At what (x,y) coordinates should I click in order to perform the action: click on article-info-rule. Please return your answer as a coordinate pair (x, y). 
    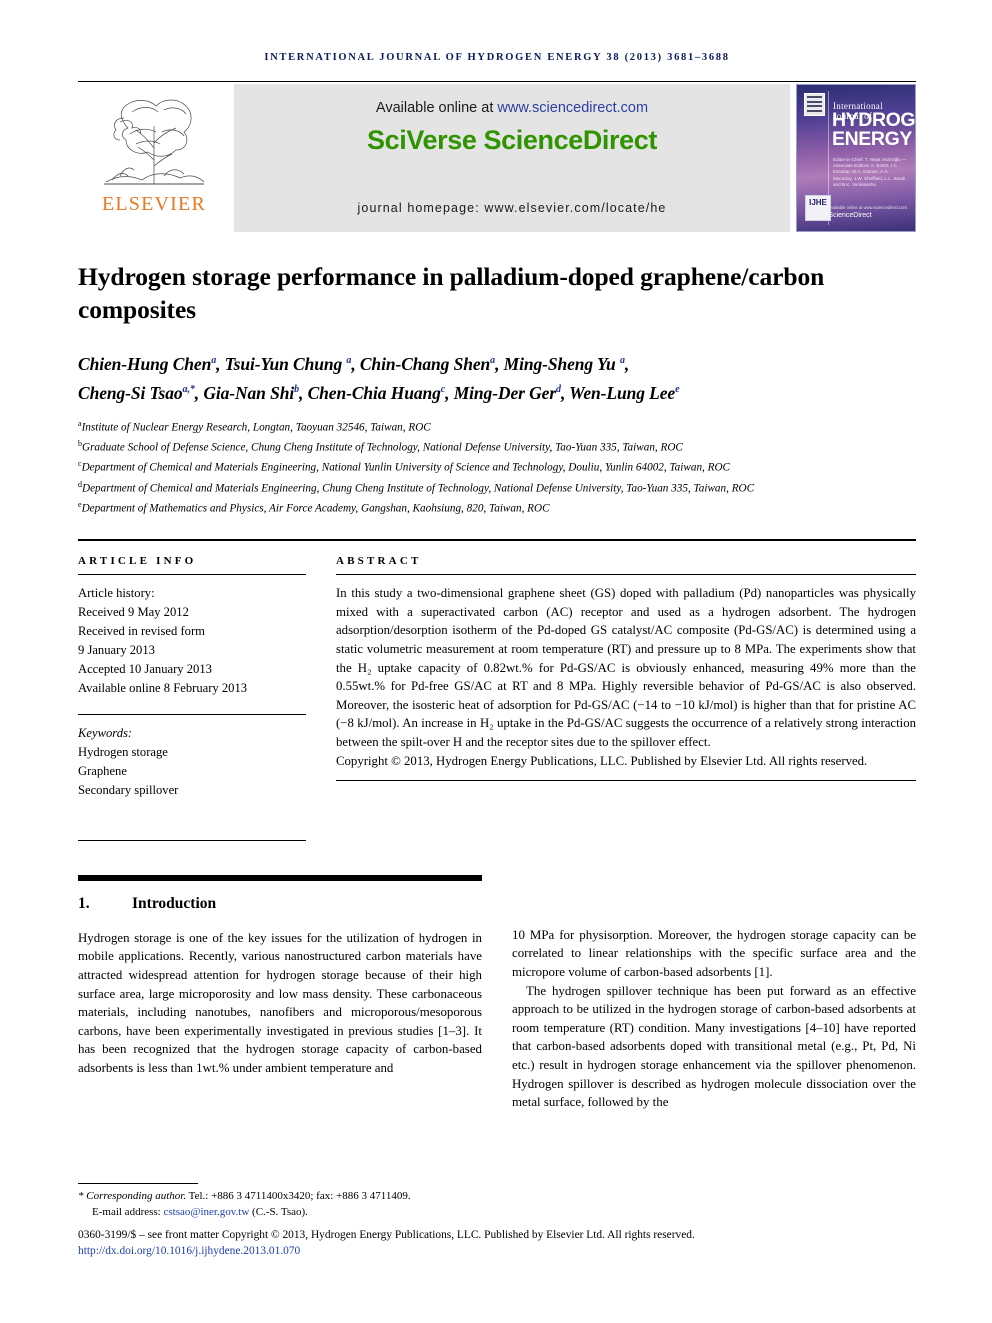
    Looking at the image, I should click on (192, 575).